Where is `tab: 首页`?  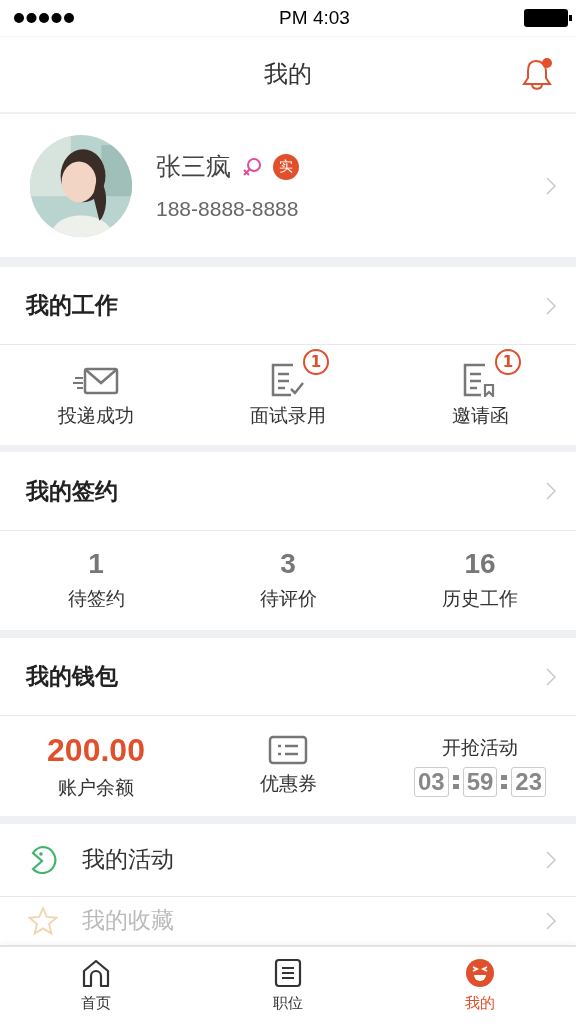
tab: 首页 is located at coordinates (96, 985).